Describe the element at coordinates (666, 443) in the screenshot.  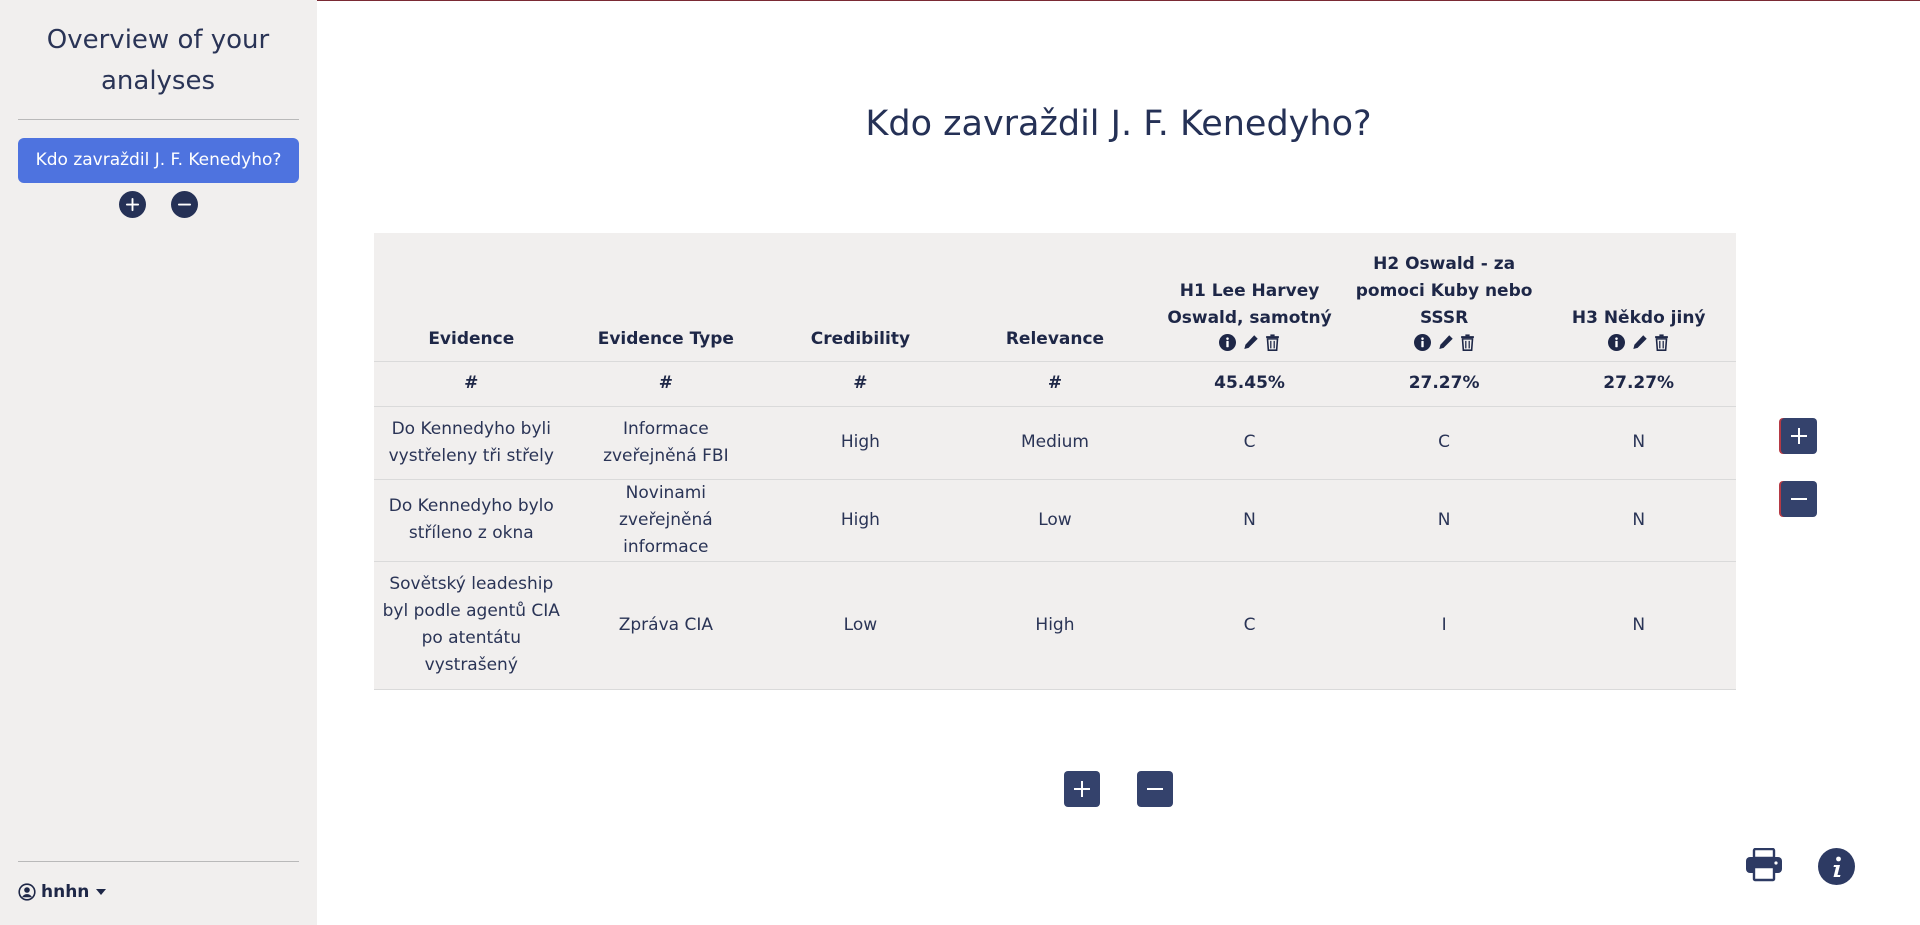
I see `evidence-type-cell: Informace zveřejněná FBI` at that location.